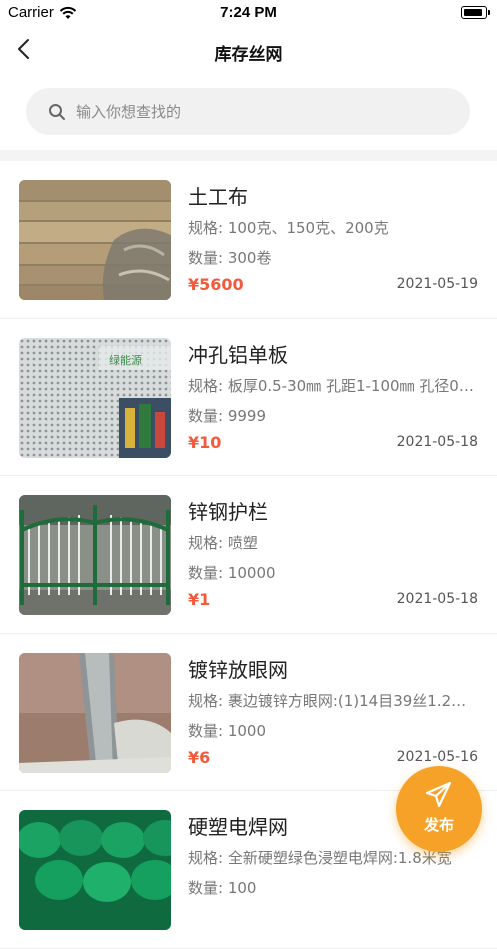 The image size is (497, 949). I want to click on product-spec: 规格: 喷塑, so click(223, 543).